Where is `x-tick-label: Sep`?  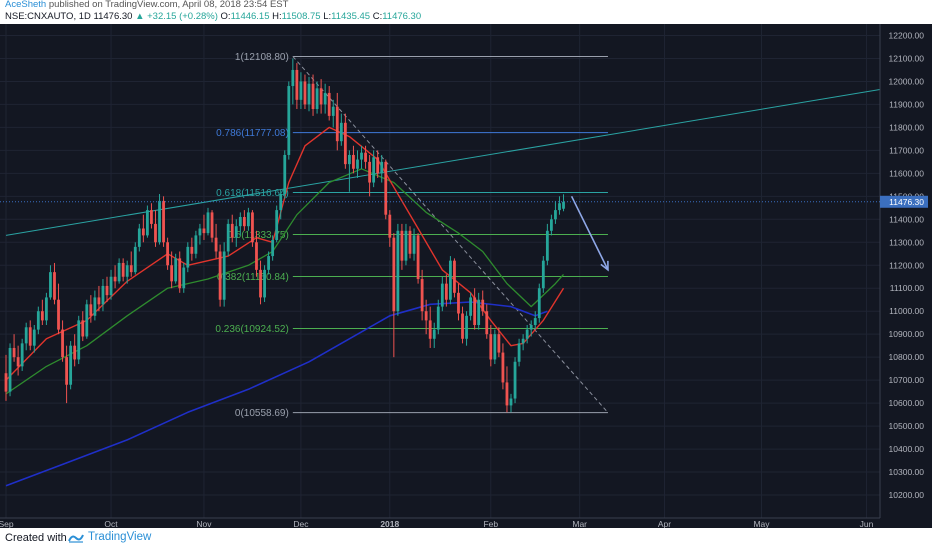
x-tick-label: Sep is located at coordinates (7, 523).